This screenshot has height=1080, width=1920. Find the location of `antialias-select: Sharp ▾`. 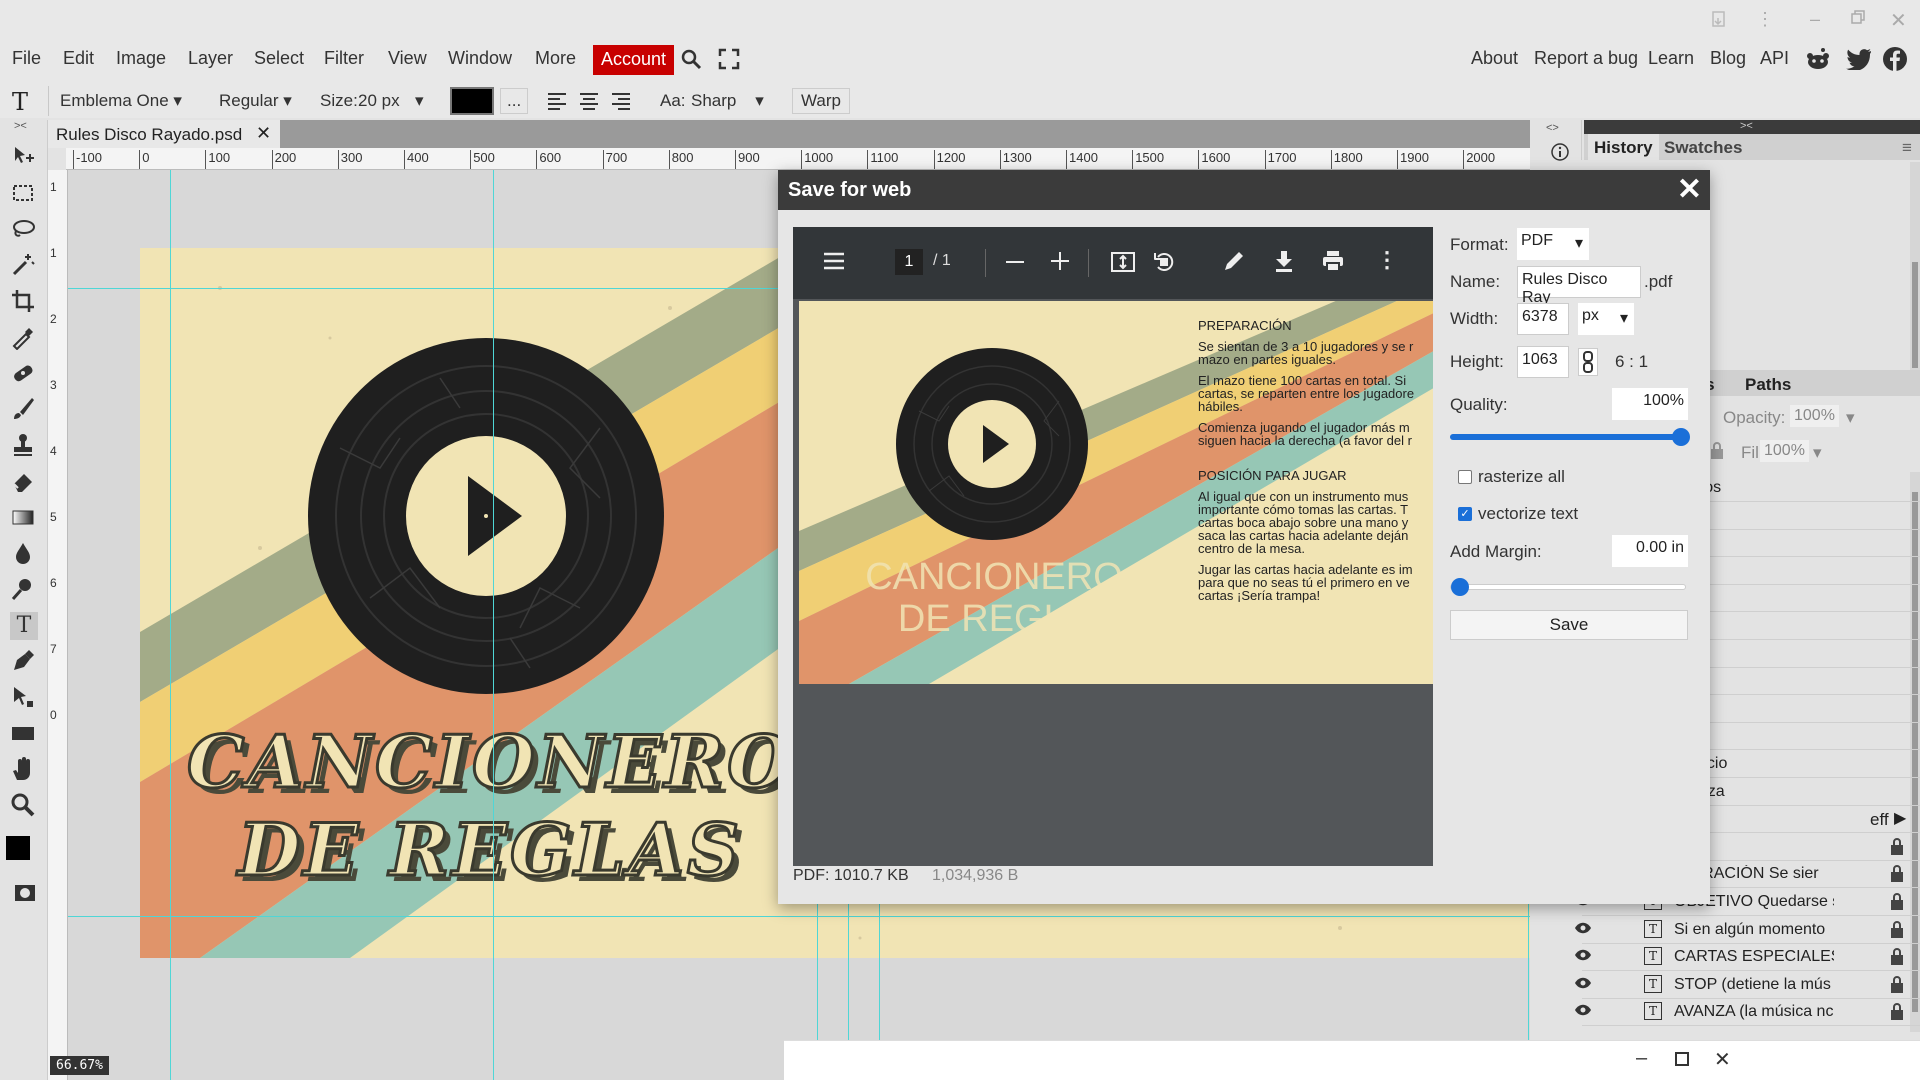

antialias-select: Sharp ▾ is located at coordinates (727, 101).